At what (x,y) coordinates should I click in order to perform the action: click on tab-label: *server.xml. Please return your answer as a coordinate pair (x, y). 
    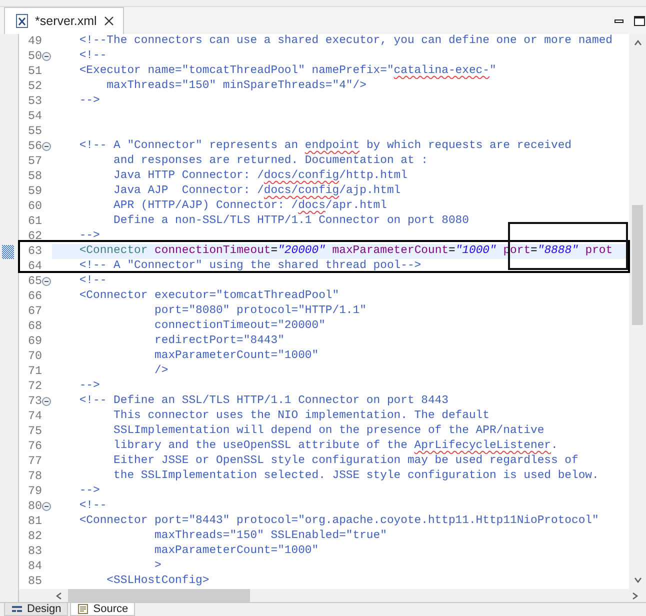
    Looking at the image, I should click on (66, 21).